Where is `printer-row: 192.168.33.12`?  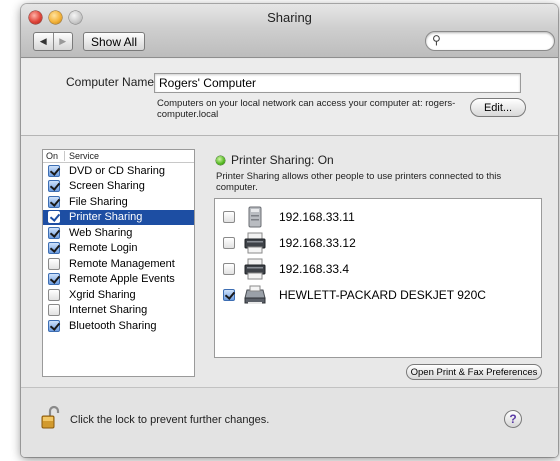 printer-row: 192.168.33.12 is located at coordinates (378, 243).